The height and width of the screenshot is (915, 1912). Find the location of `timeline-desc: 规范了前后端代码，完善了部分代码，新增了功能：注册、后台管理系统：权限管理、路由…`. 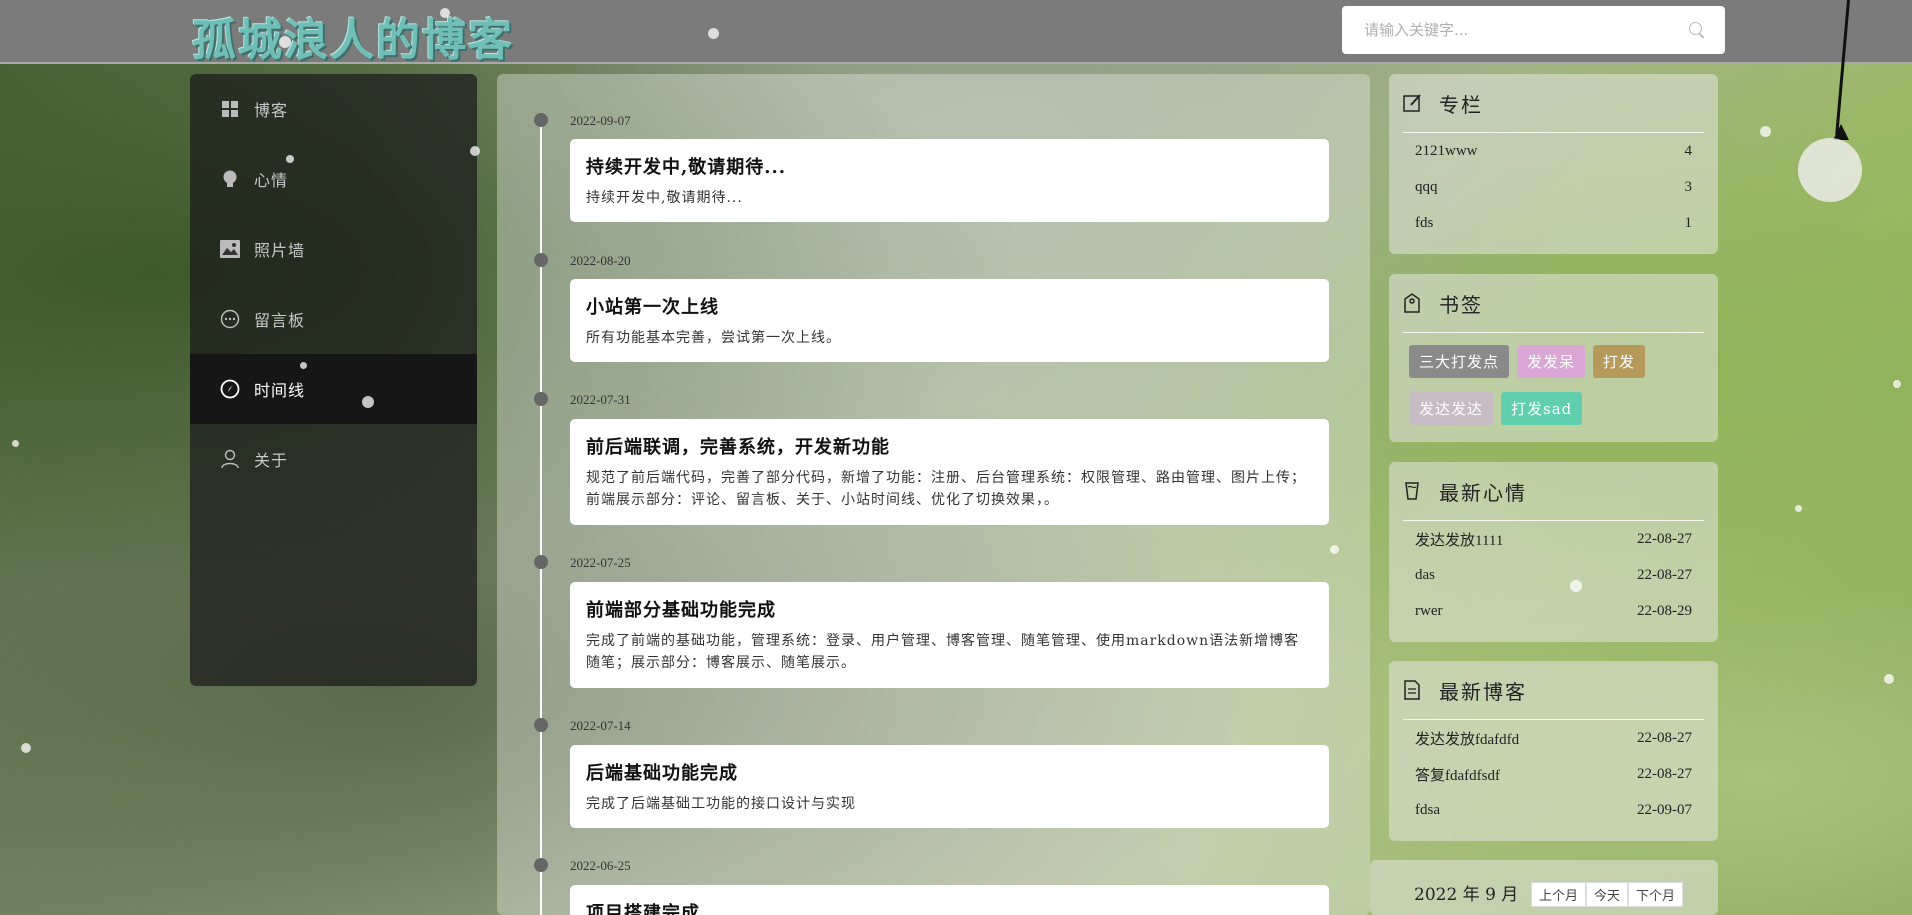

timeline-desc: 规范了前后端代码，完善了部分代码，新增了功能：注册、后台管理系统：权限管理、路由… is located at coordinates (946, 489).